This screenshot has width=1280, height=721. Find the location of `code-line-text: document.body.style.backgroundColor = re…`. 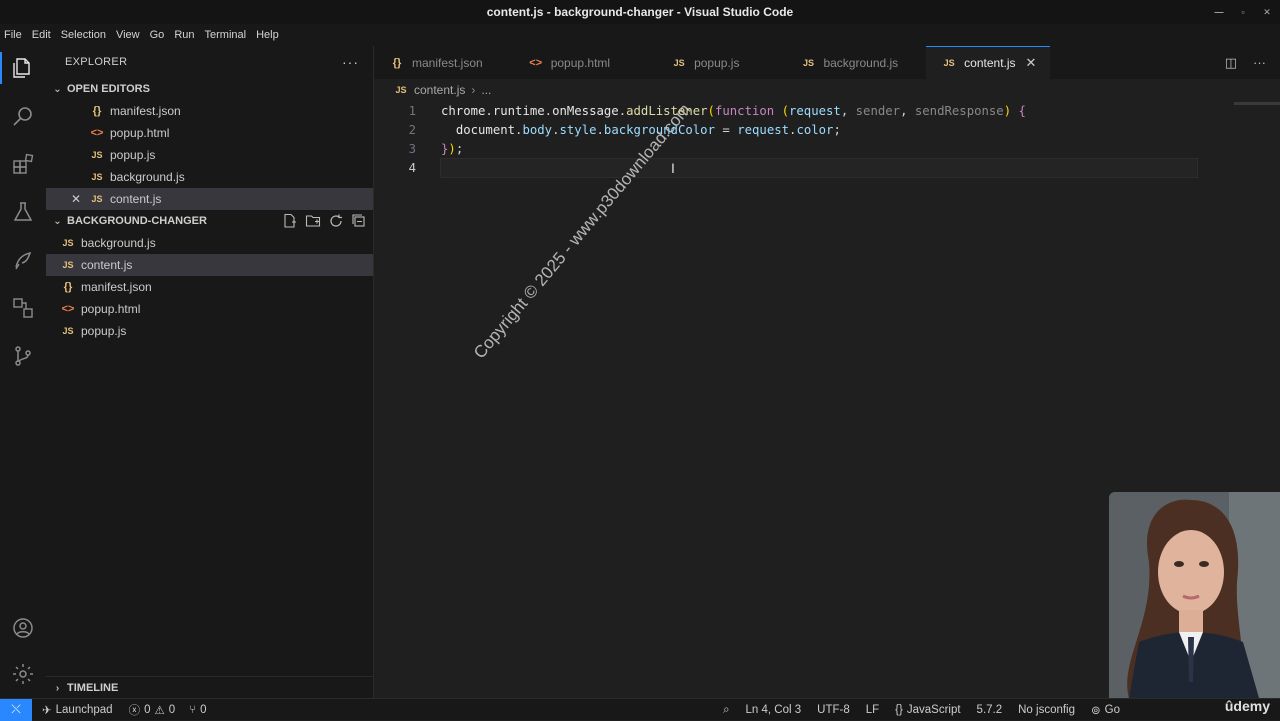

code-line-text: document.body.style.backgroundColor = re… is located at coordinates (648, 129).